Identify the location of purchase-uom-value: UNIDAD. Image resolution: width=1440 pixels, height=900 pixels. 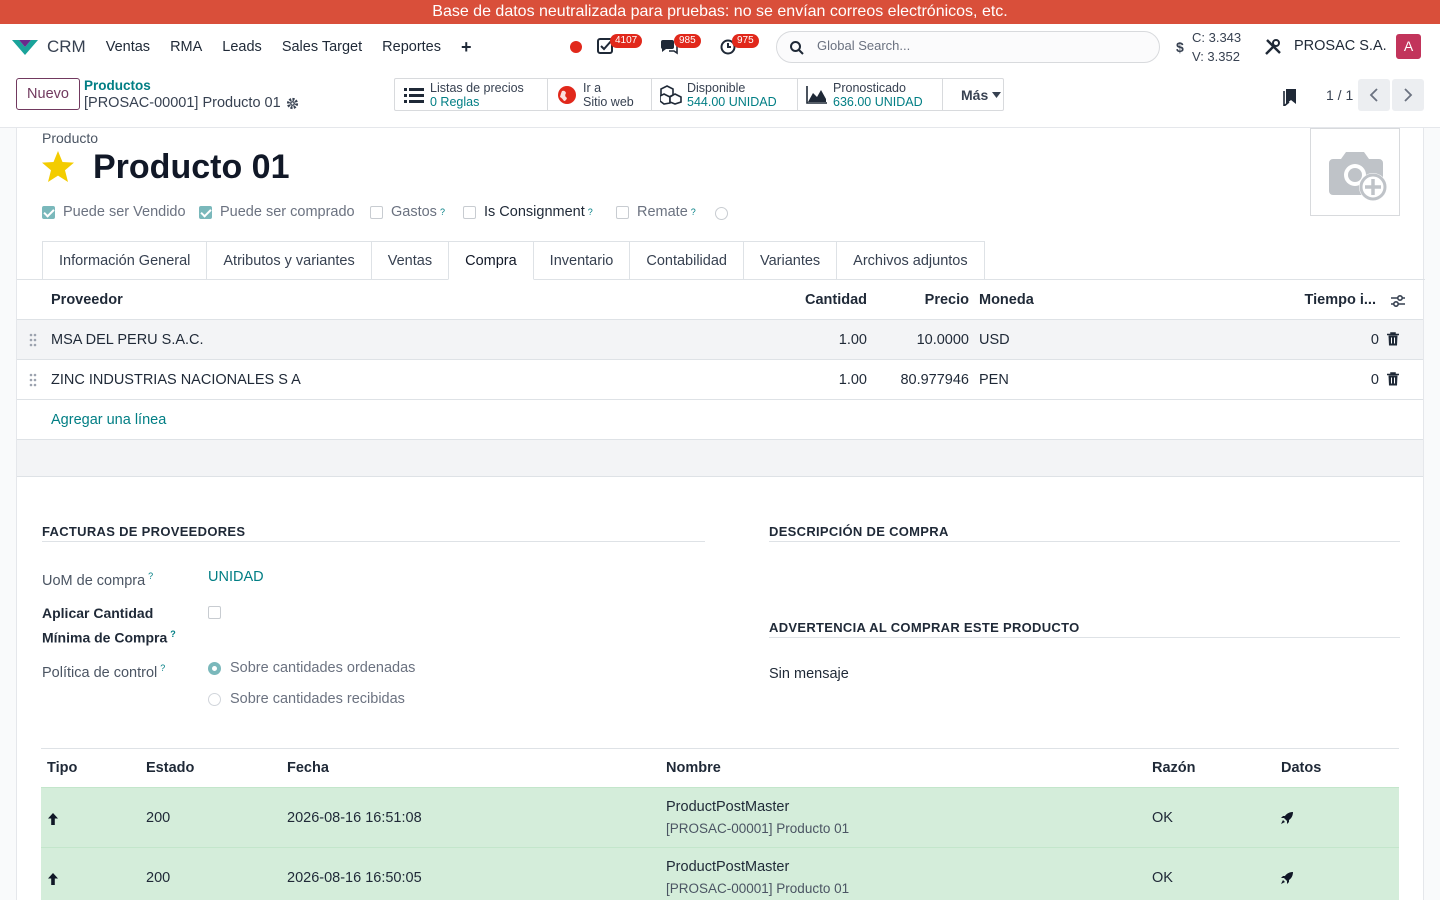
(236, 577).